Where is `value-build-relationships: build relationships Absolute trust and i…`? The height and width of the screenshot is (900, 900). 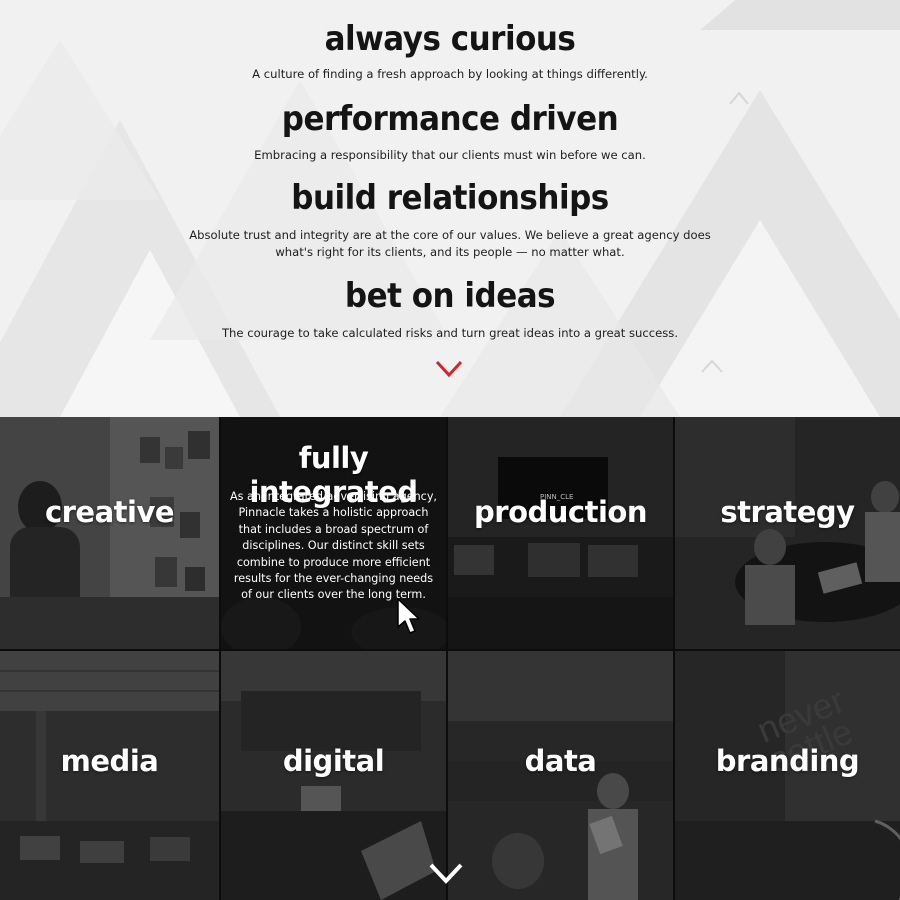 value-build-relationships: build relationships Absolute trust and i… is located at coordinates (450, 220).